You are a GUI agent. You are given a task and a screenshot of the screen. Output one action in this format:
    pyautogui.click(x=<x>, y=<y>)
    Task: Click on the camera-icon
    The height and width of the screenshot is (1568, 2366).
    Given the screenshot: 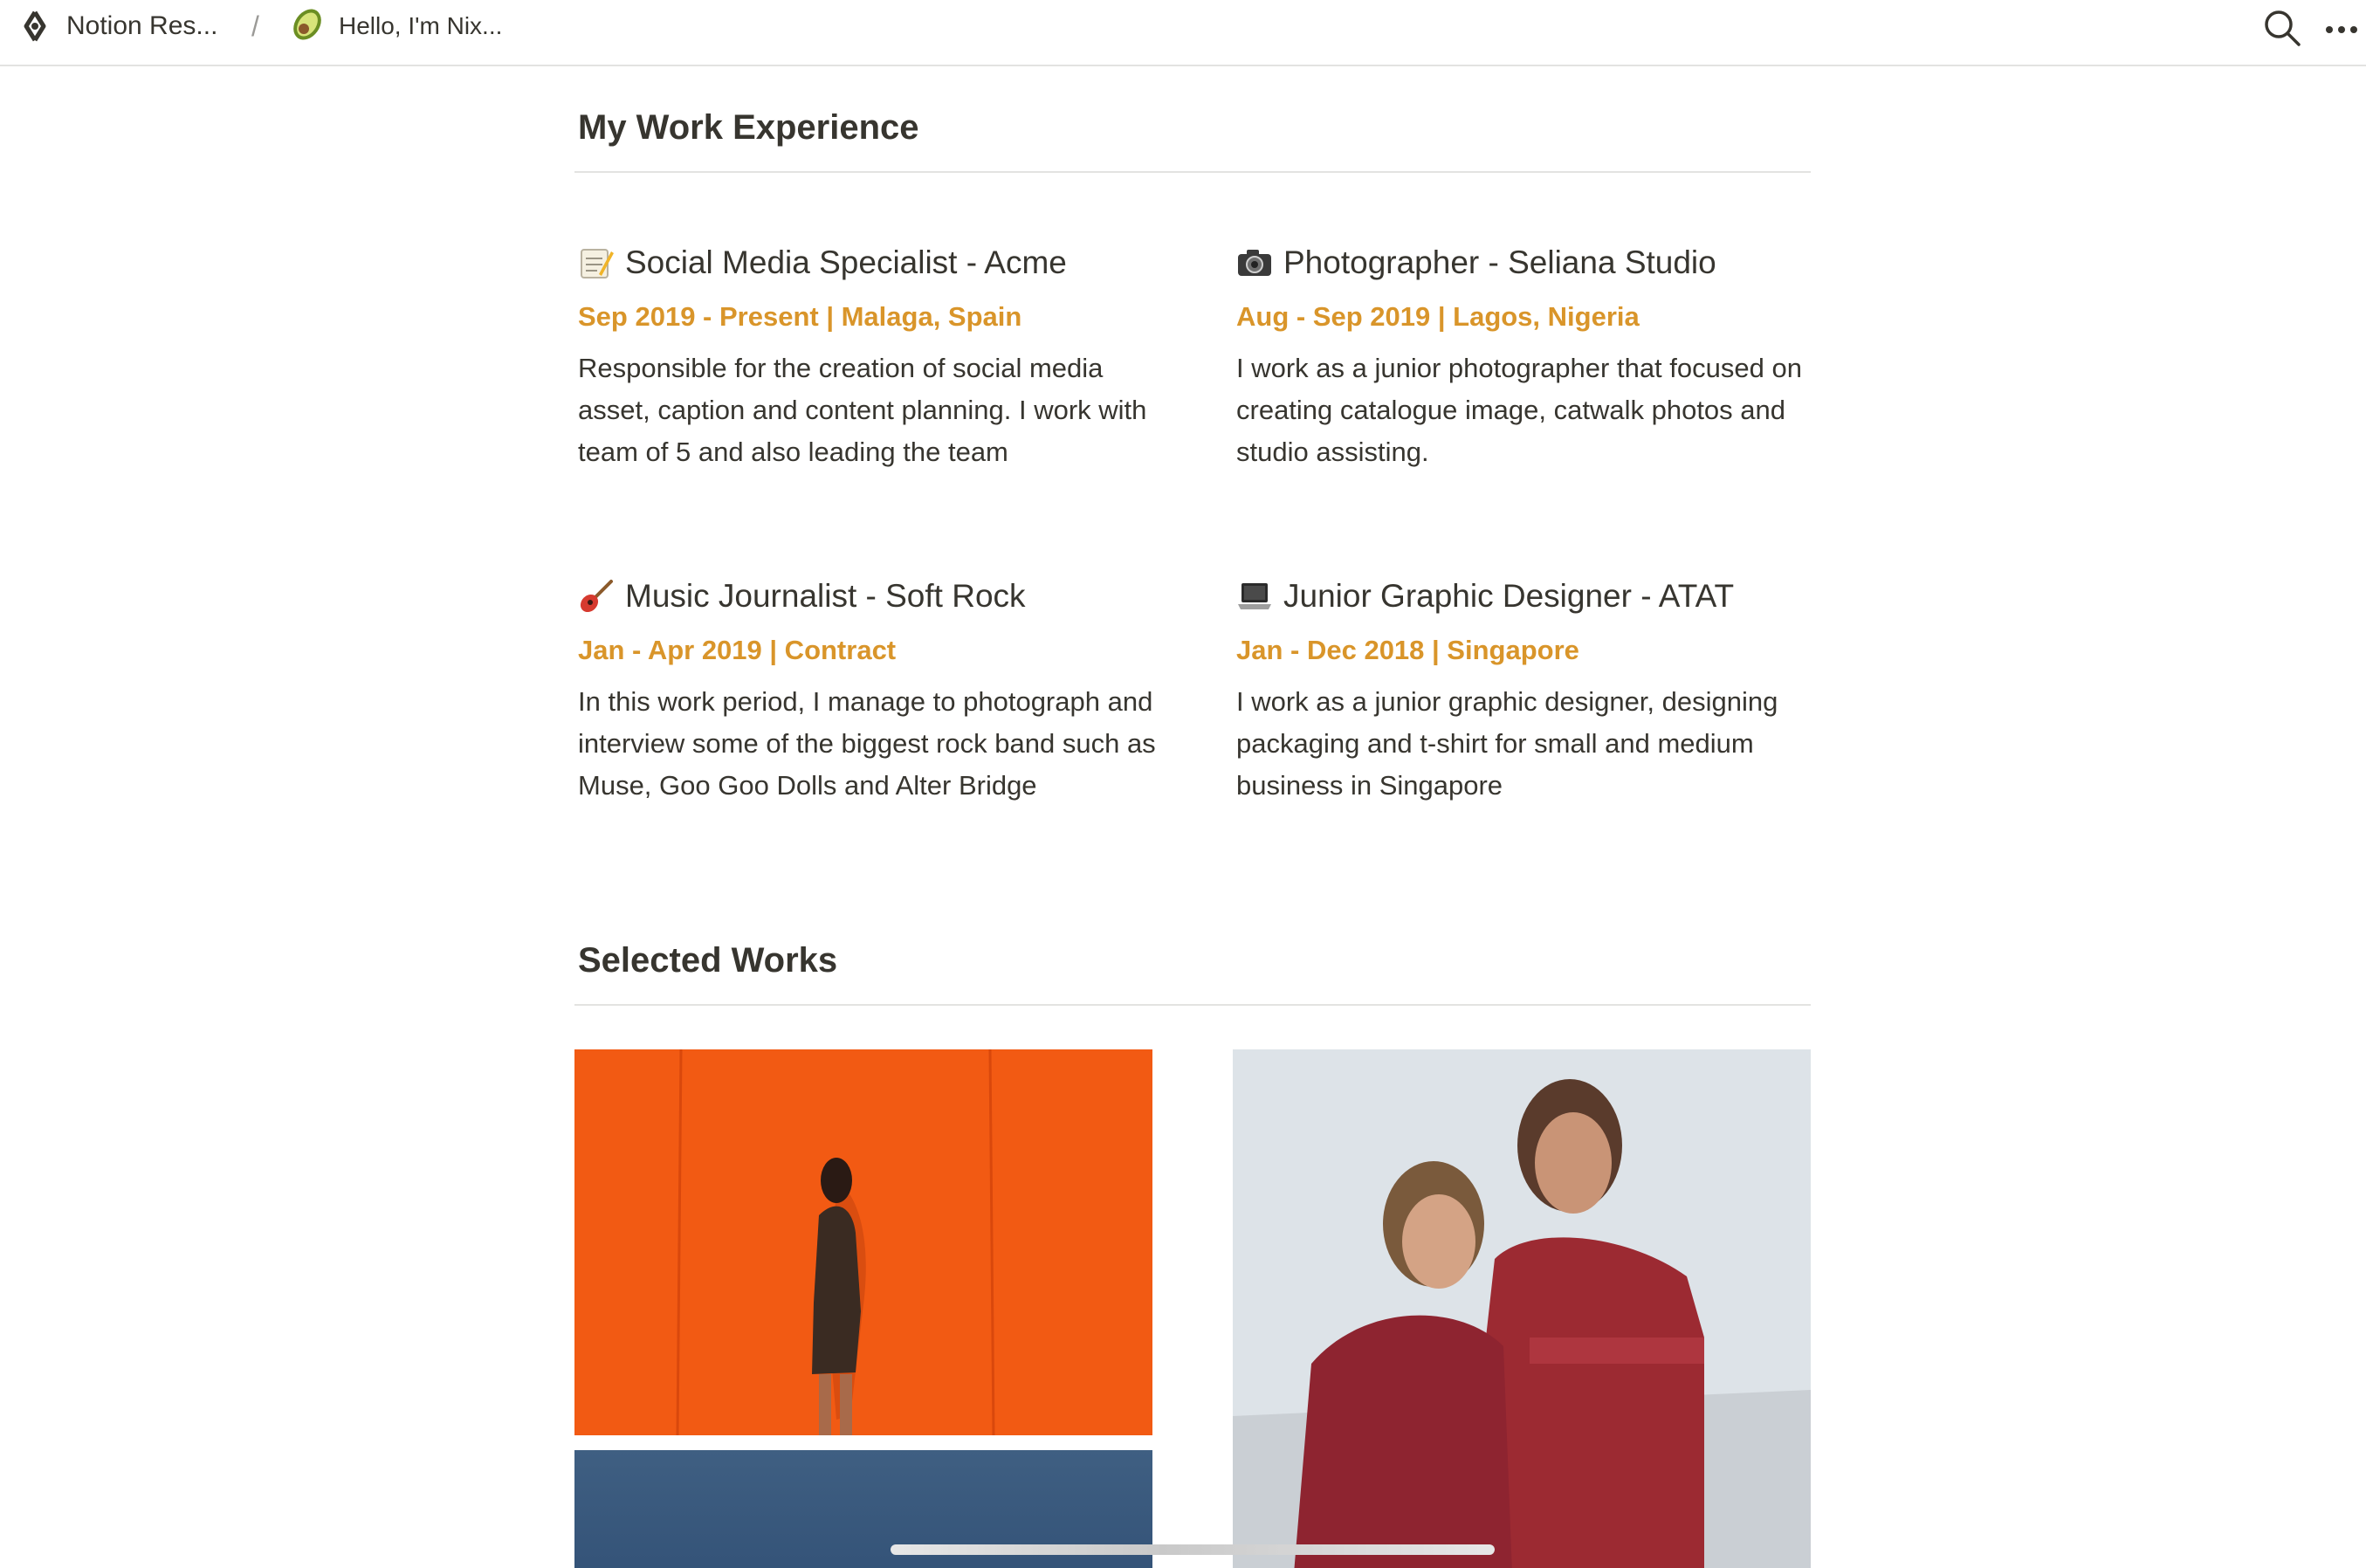 What is the action you would take?
    pyautogui.click(x=1254, y=263)
    